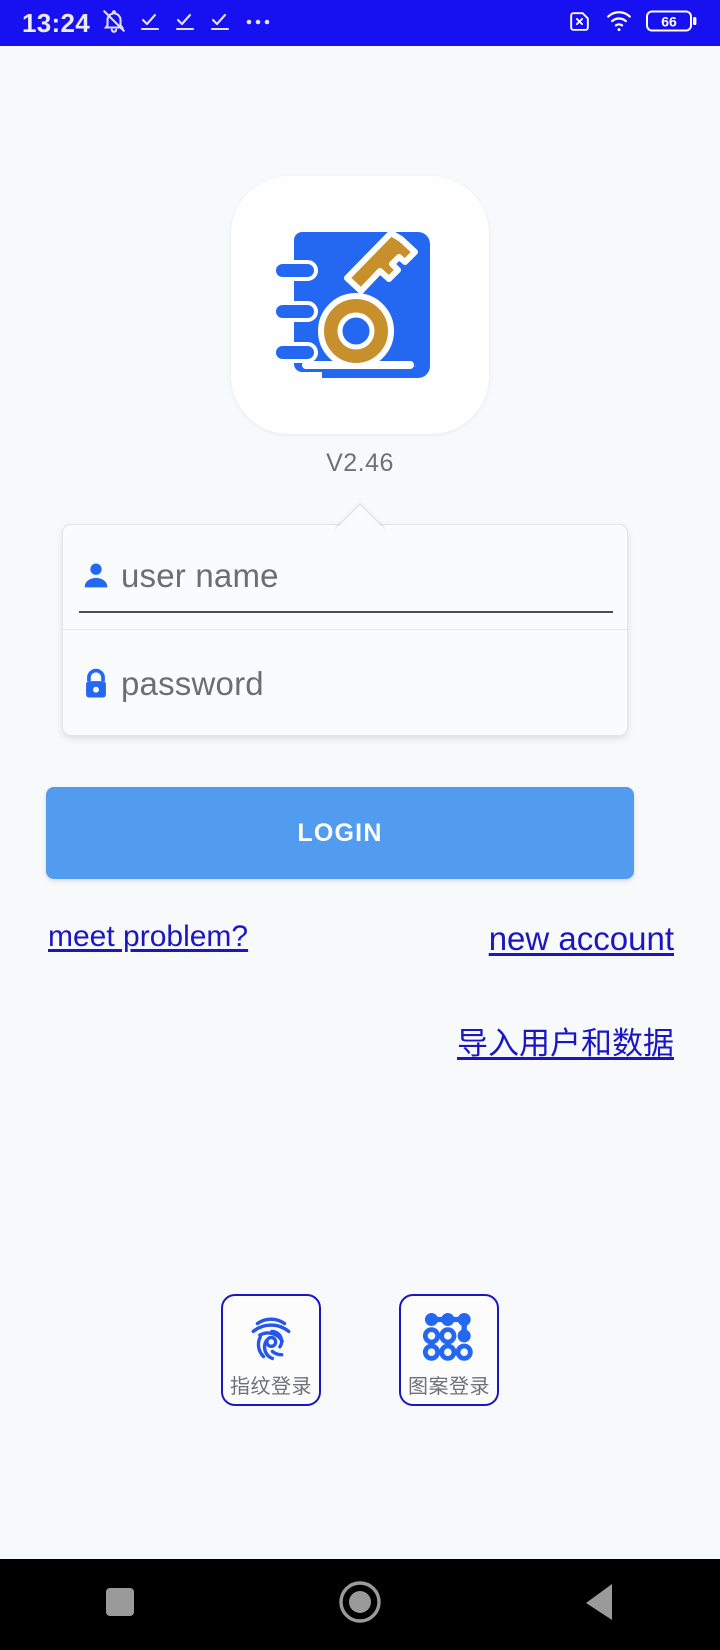  I want to click on lock-icon, so click(96, 684).